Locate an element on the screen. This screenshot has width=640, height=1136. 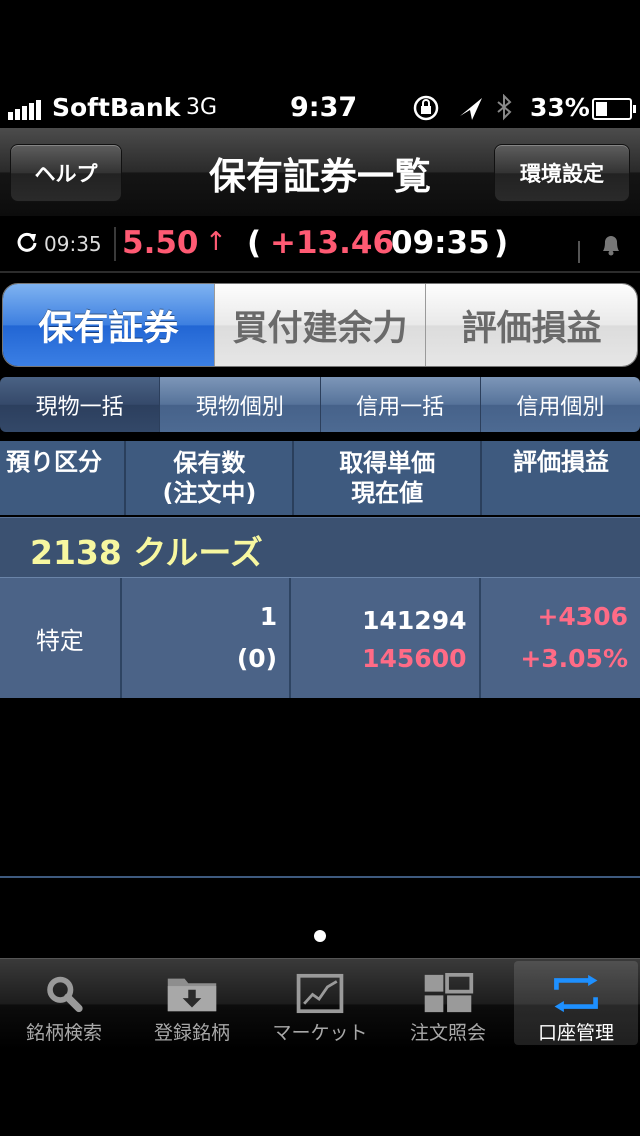
ticker-divider is located at coordinates (115, 244).